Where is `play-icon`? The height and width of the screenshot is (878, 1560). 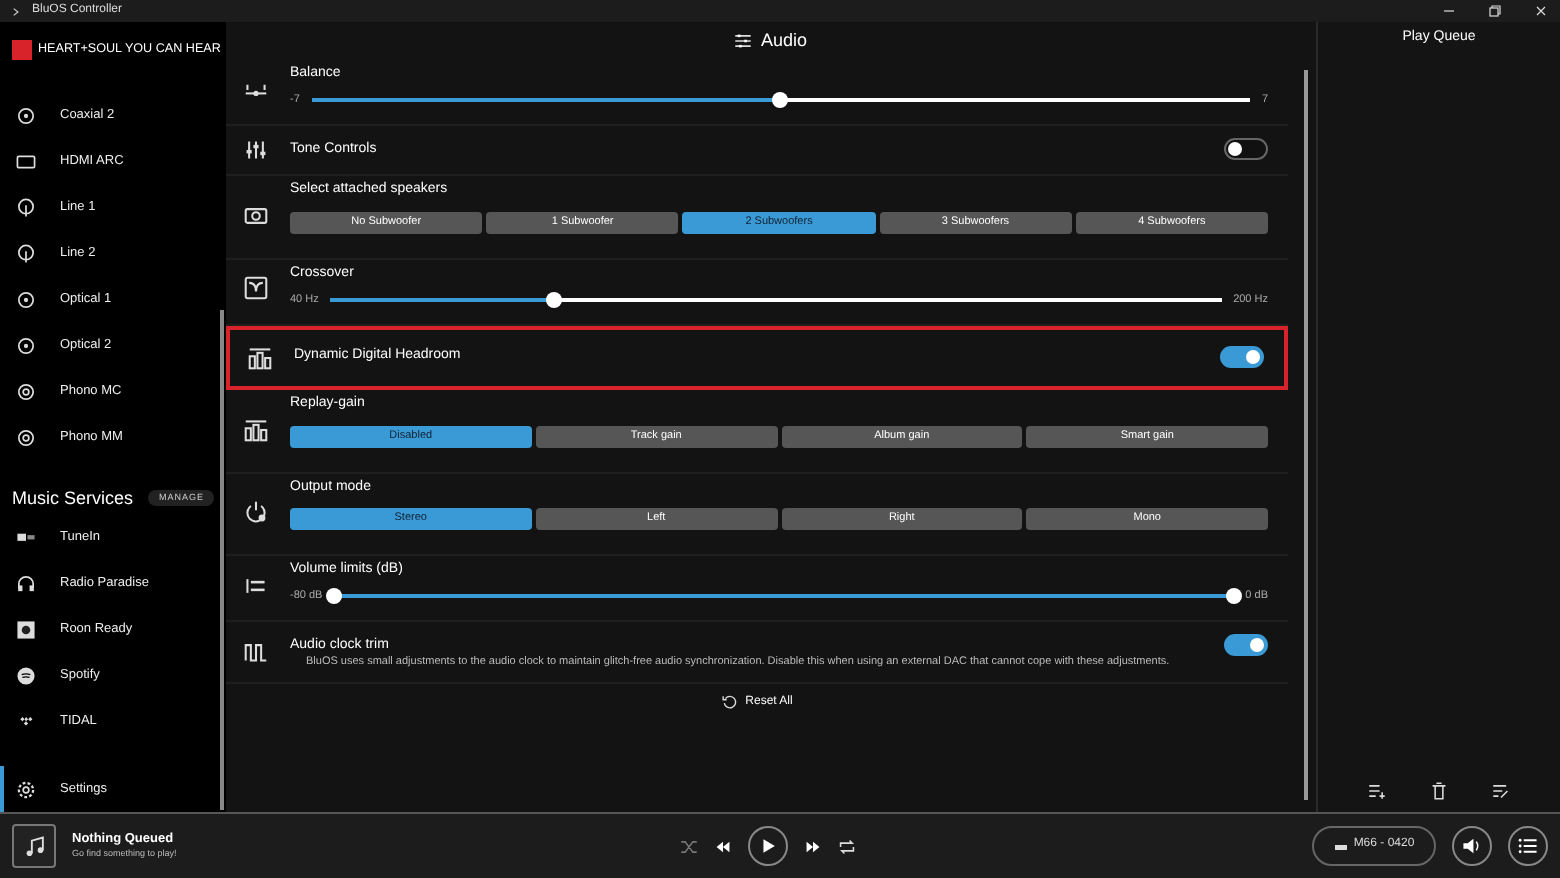
play-icon is located at coordinates (768, 846).